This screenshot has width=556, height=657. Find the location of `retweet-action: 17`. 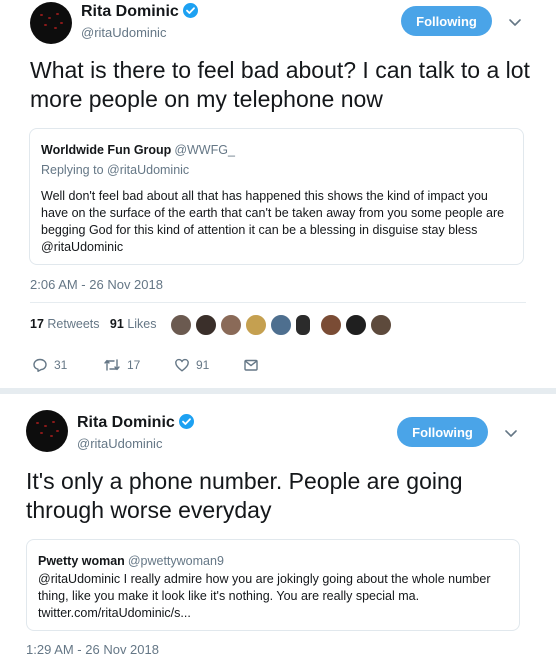

retweet-action: 17 is located at coordinates (121, 365).